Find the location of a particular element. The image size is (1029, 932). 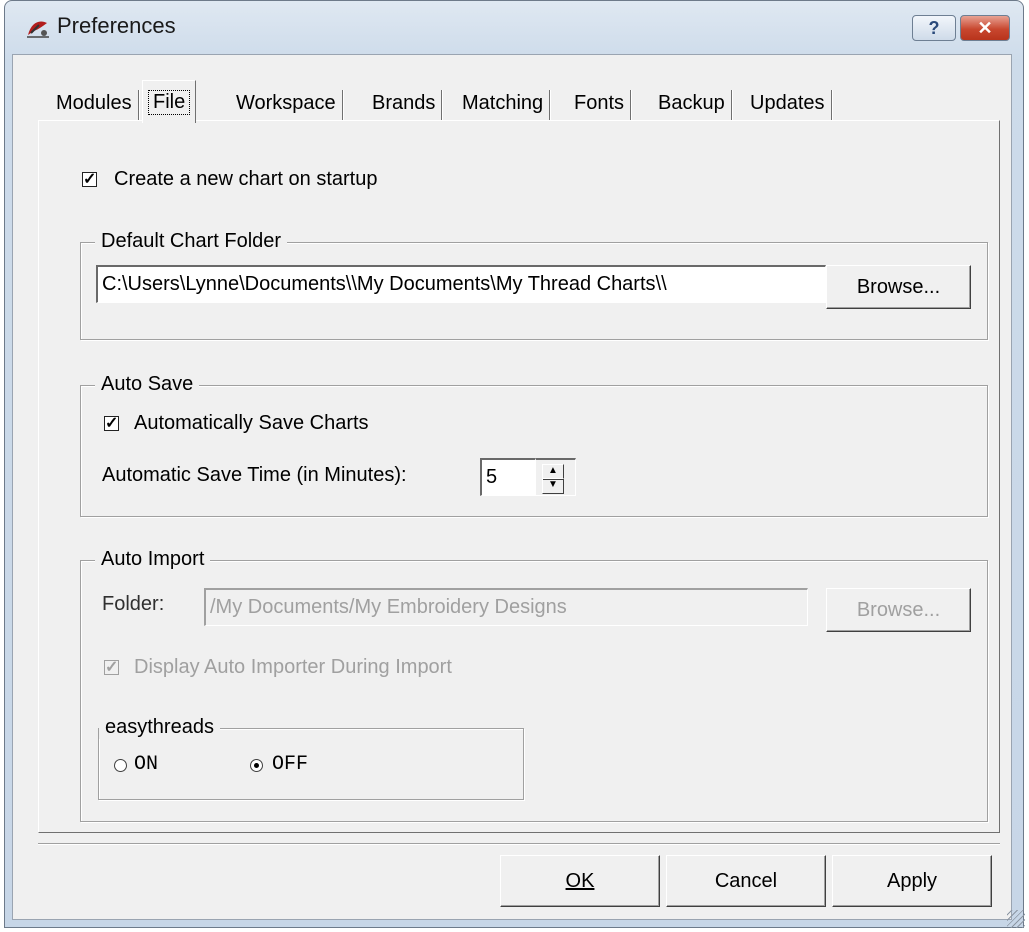

auto-save-time-value: 5 is located at coordinates (508, 477).